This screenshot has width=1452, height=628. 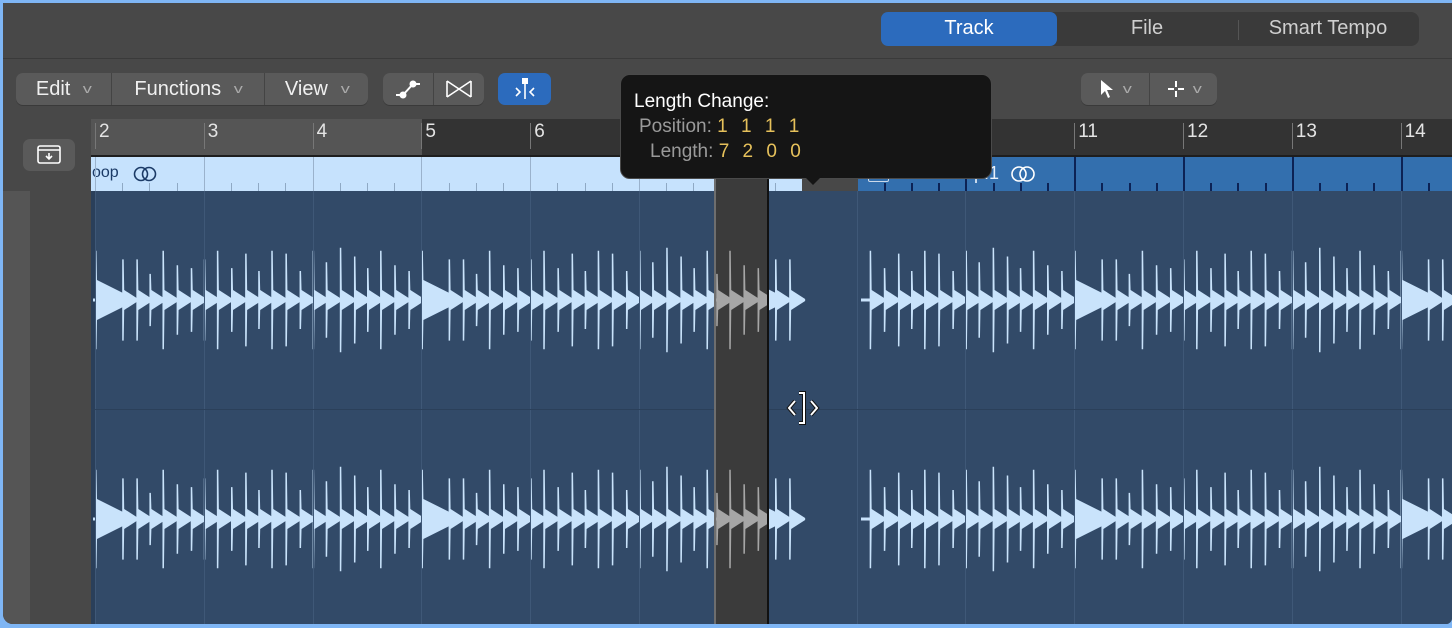 I want to click on menu-group: Edit v Functions v View v, so click(x=192, y=89).